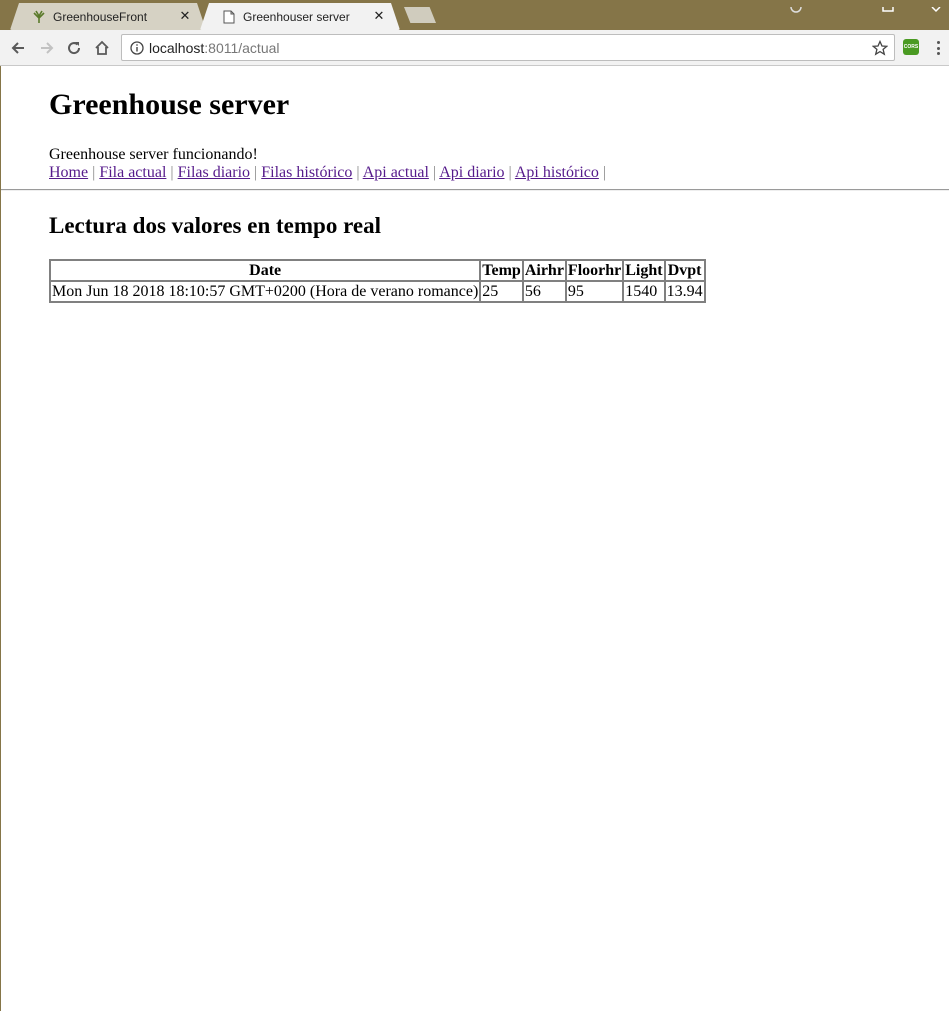  Describe the element at coordinates (796, 6) in the screenshot. I see `account-icon` at that location.